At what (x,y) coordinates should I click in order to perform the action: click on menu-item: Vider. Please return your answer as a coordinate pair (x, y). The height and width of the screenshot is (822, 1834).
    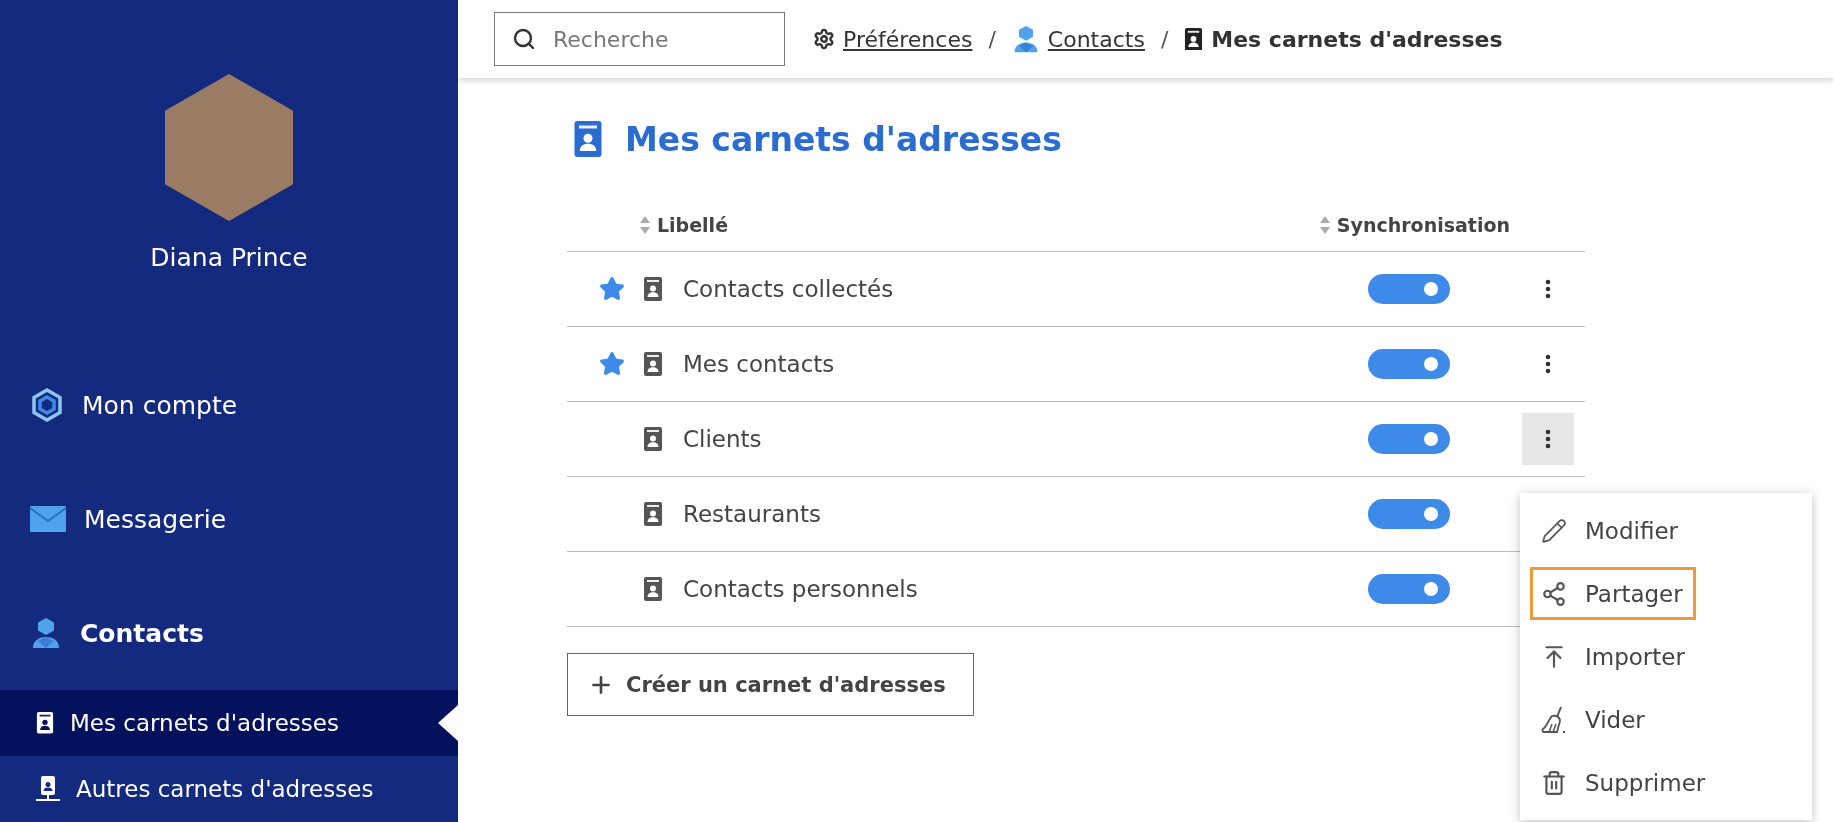
    Looking at the image, I should click on (1605, 719).